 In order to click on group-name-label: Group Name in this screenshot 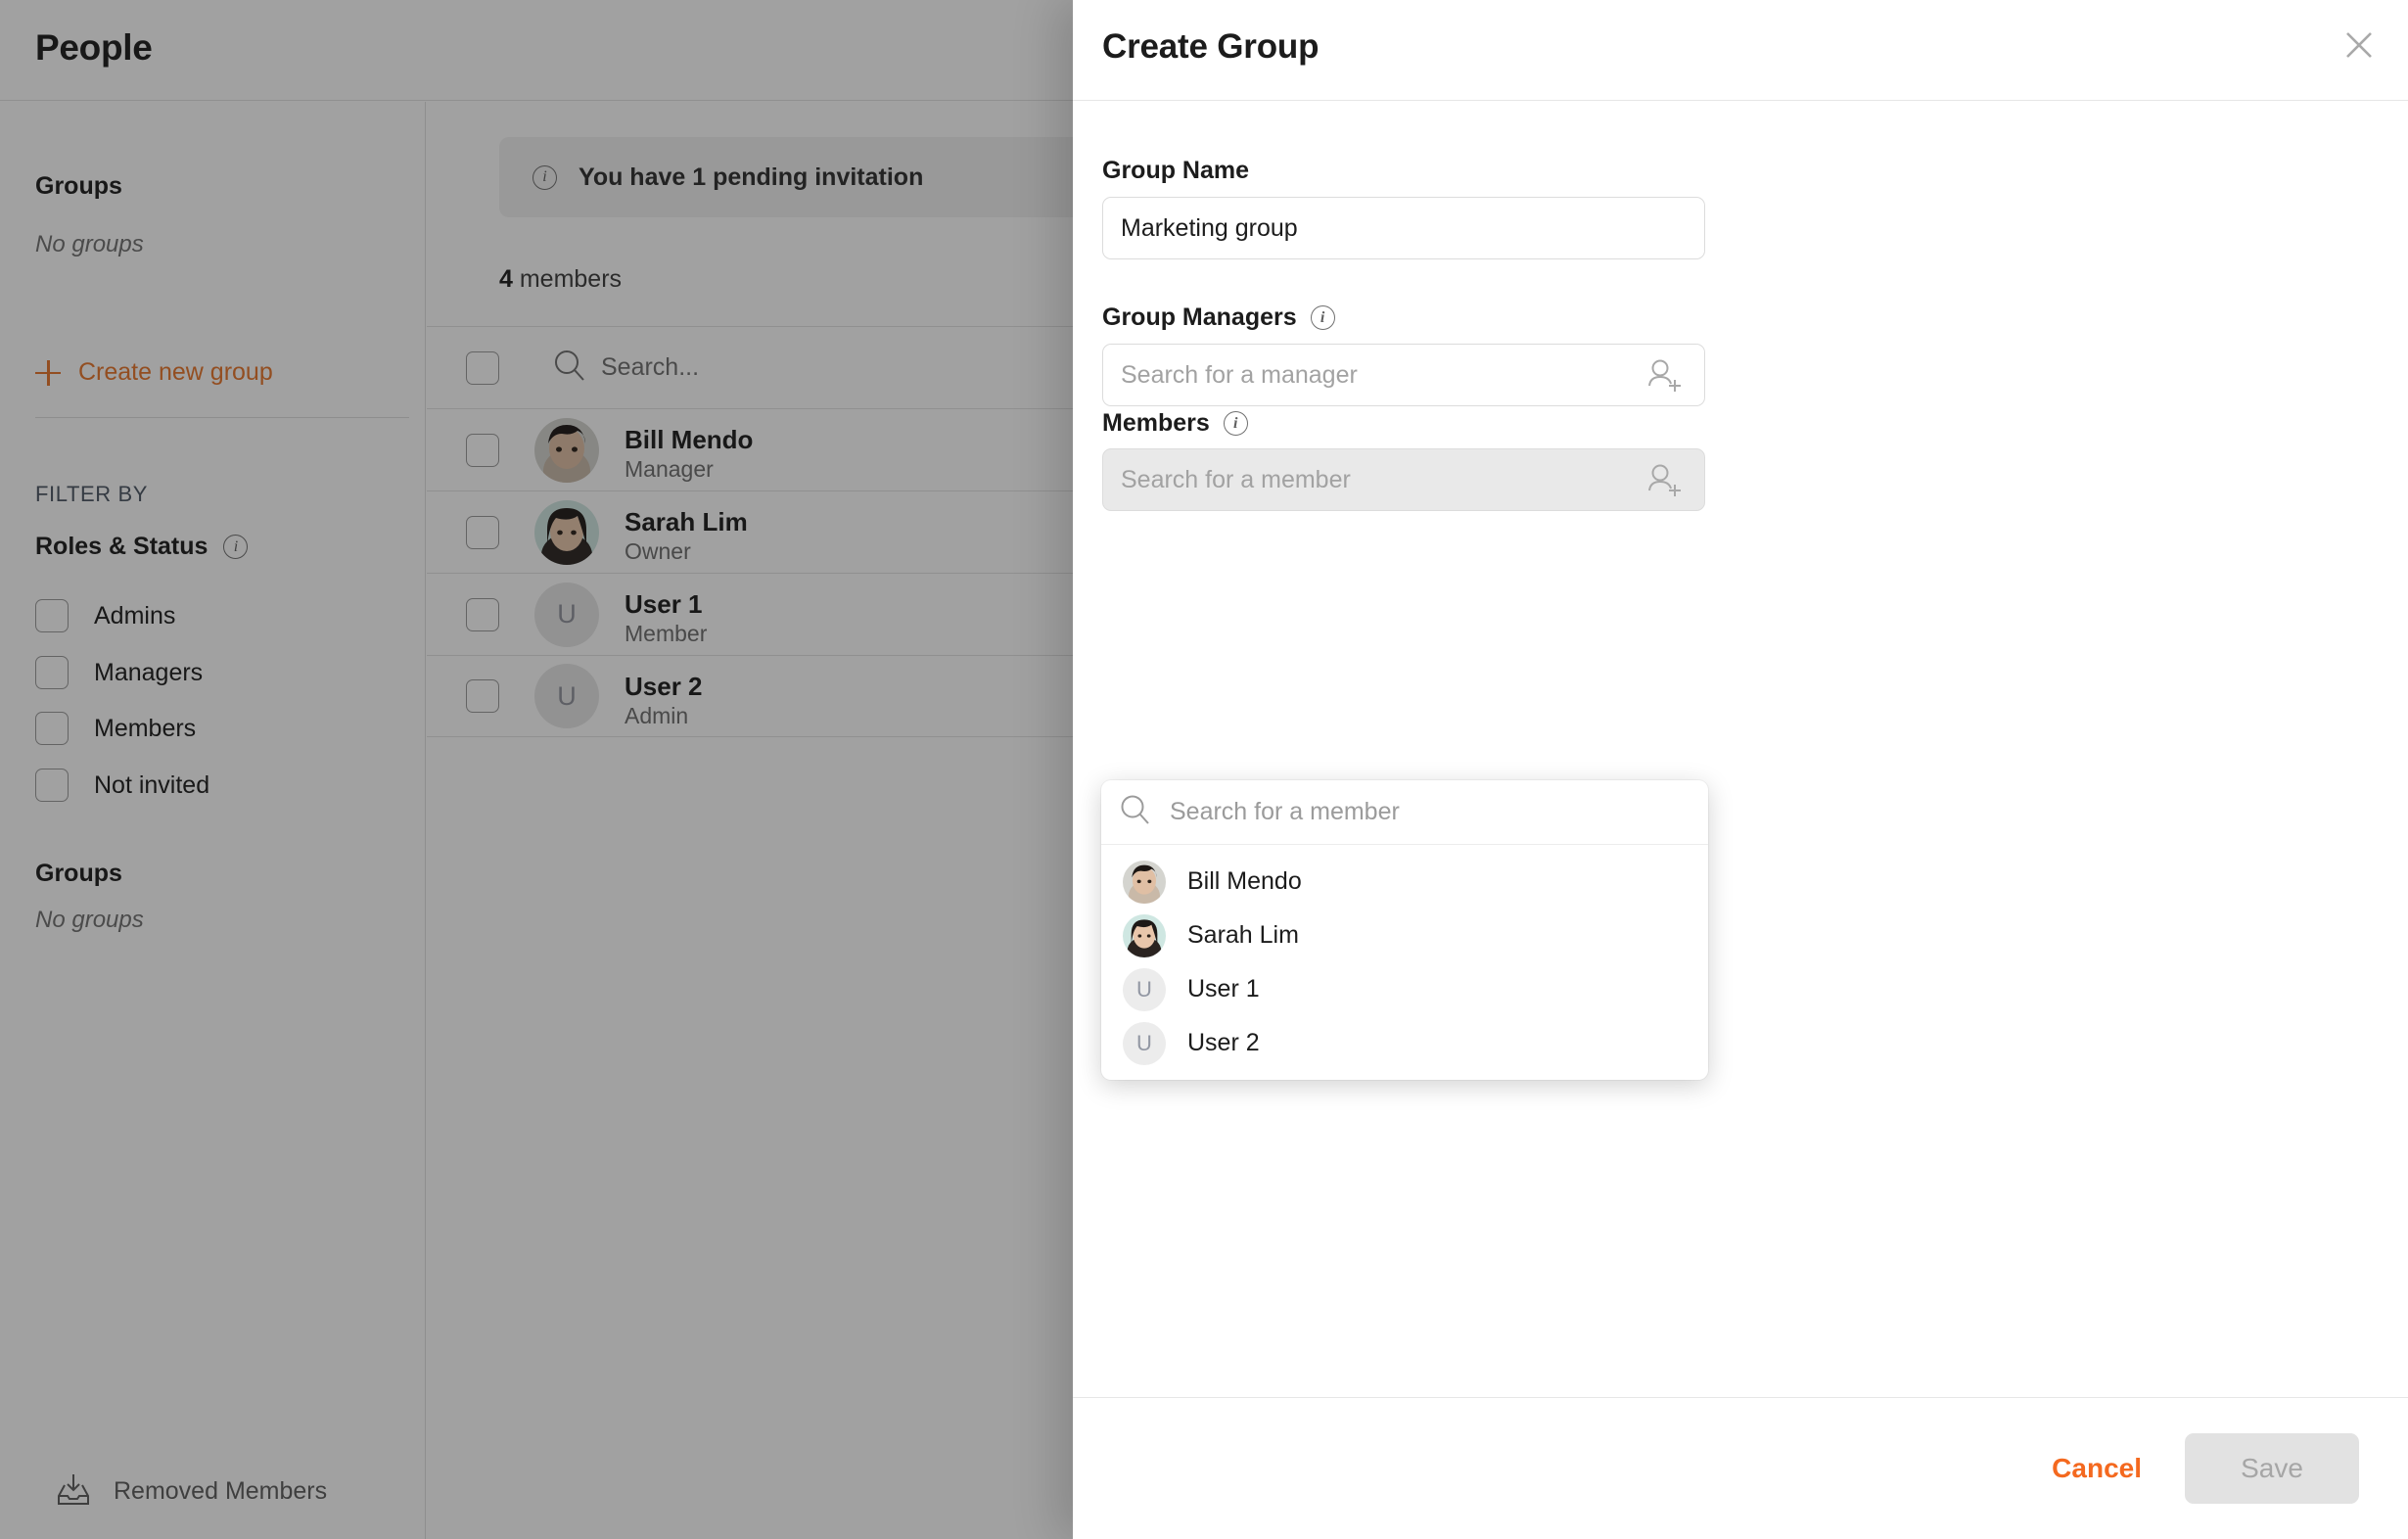, I will do `click(1176, 170)`.